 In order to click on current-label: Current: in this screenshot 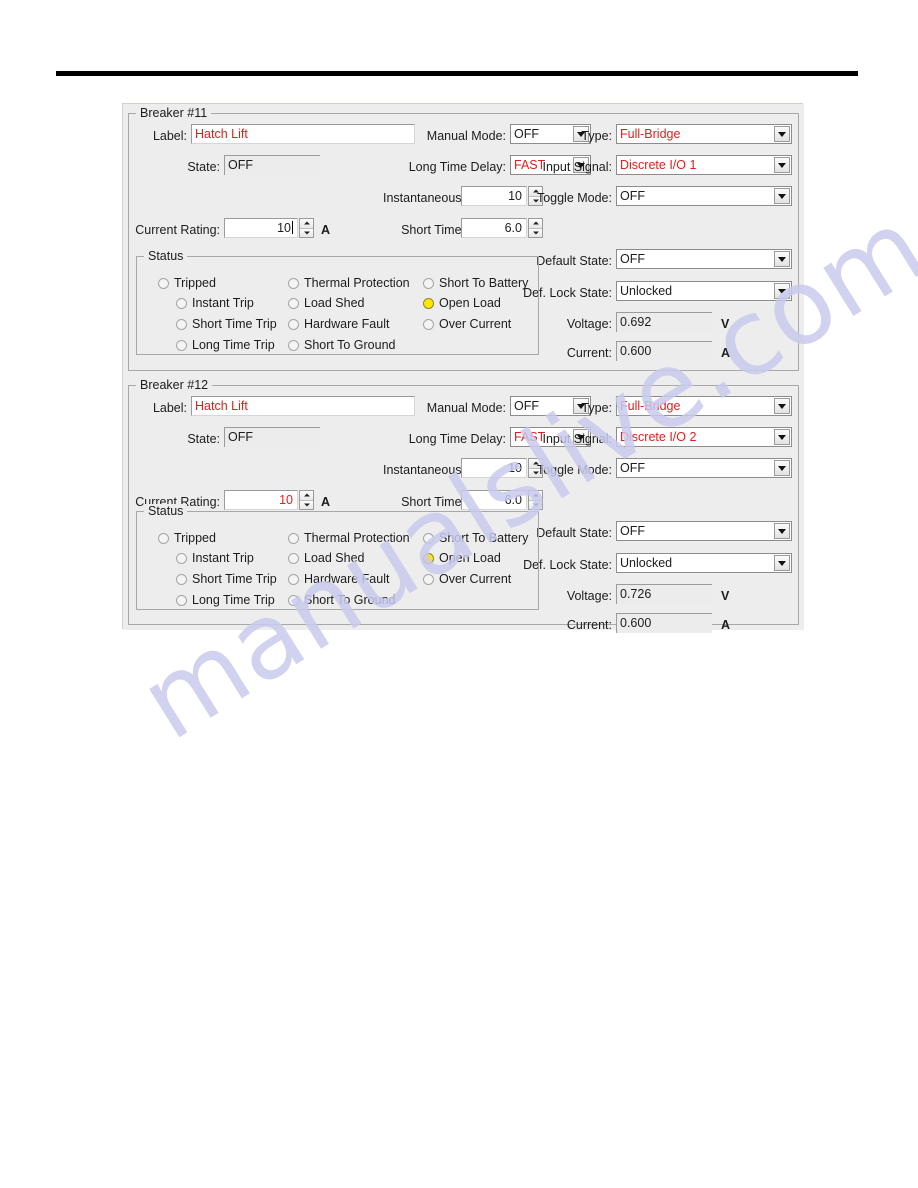, I will do `click(589, 625)`.